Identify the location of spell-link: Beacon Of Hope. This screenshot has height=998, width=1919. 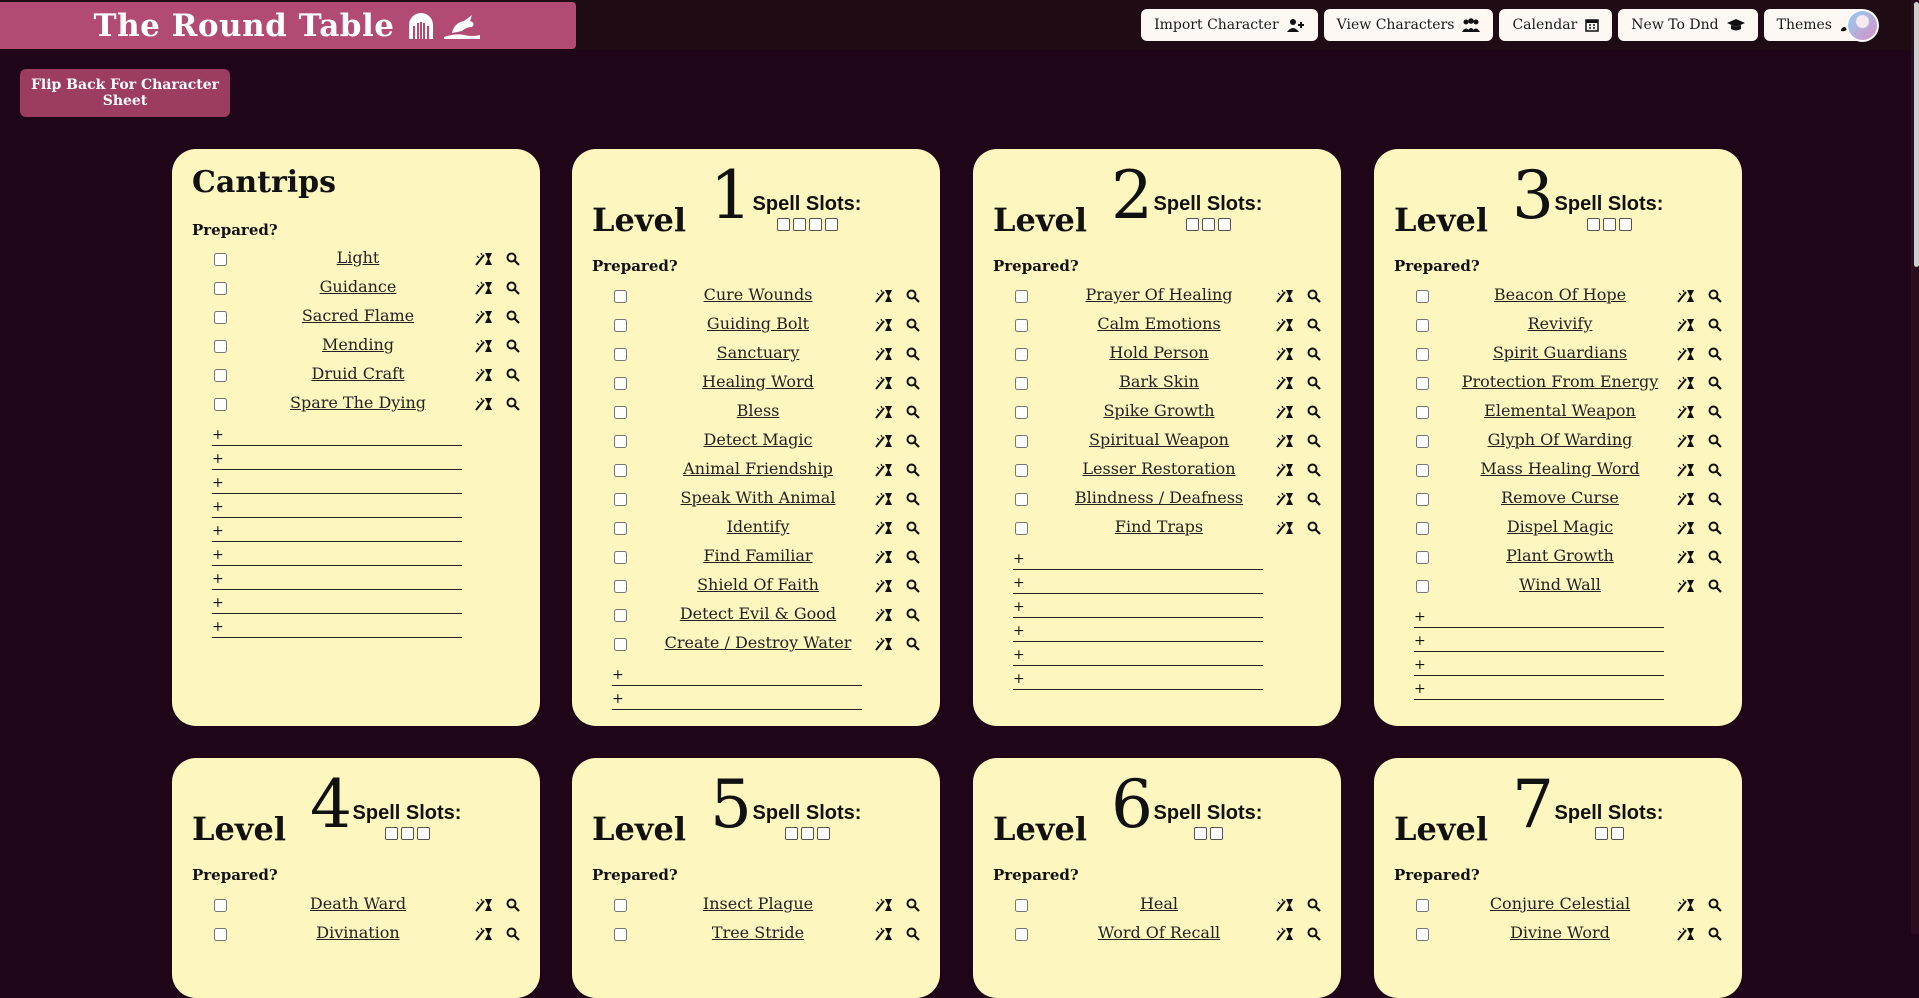
(1560, 294).